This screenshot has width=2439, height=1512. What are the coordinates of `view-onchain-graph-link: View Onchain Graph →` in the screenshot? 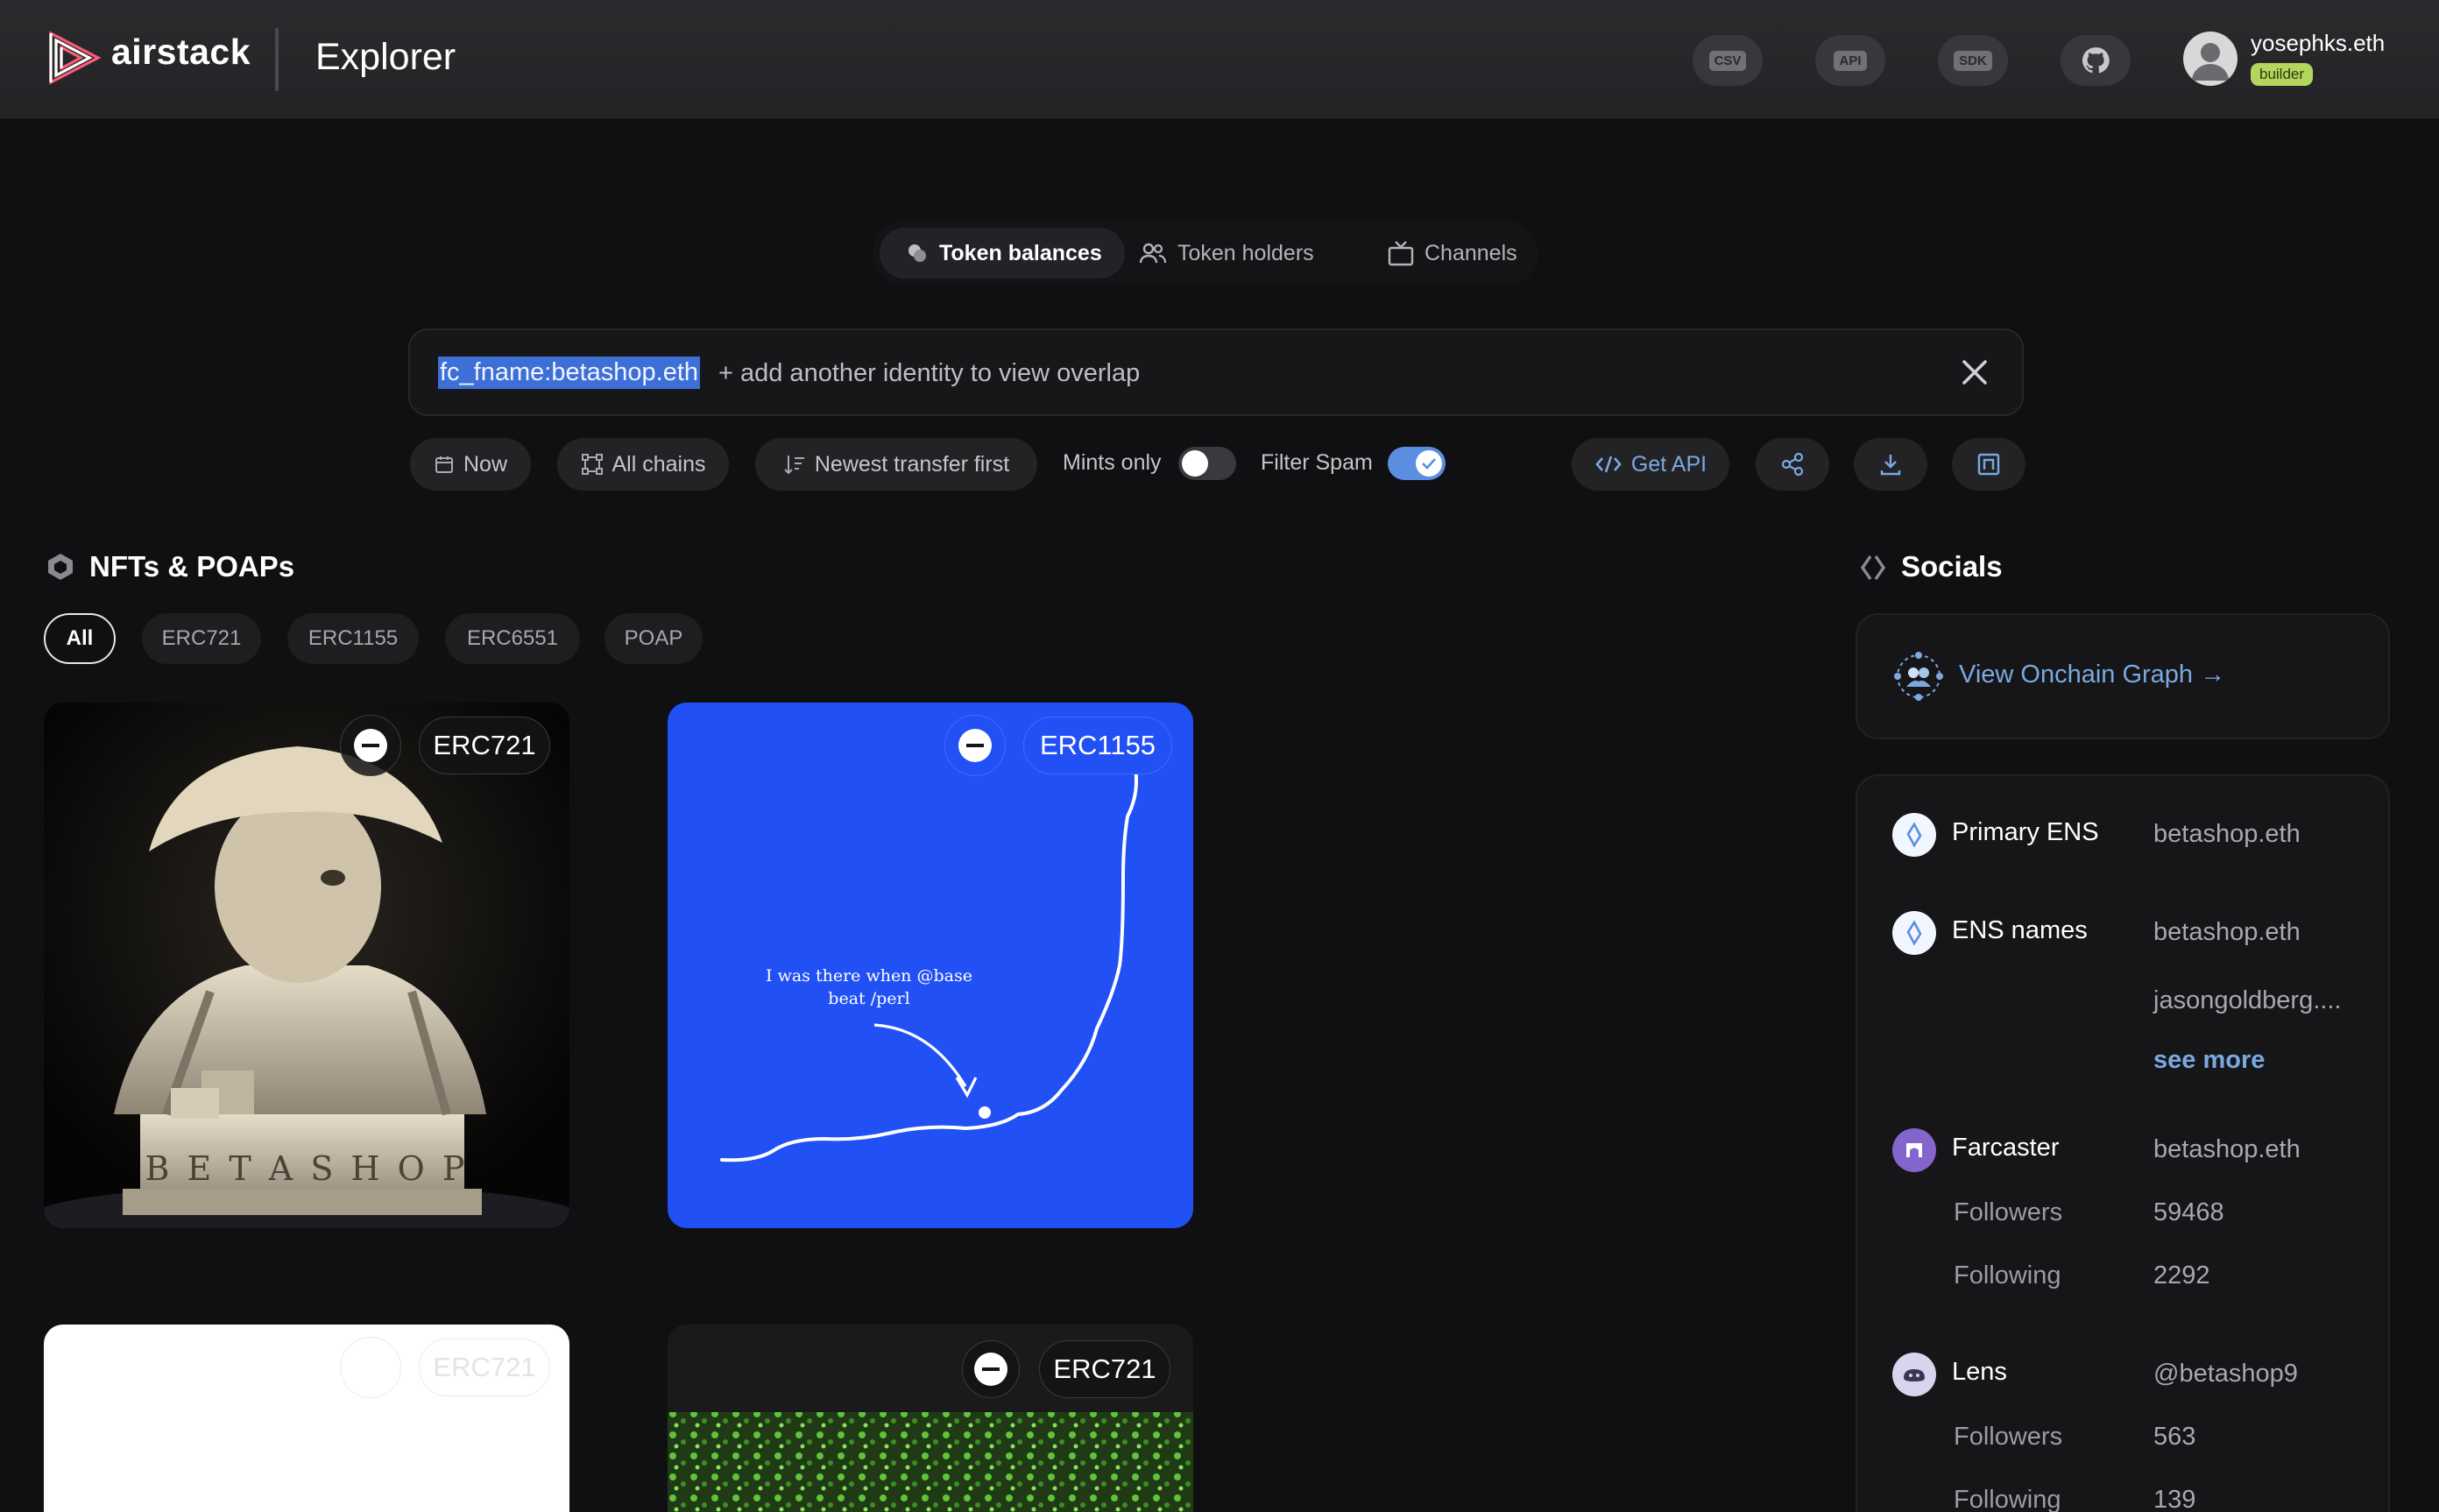 It's located at (2092, 675).